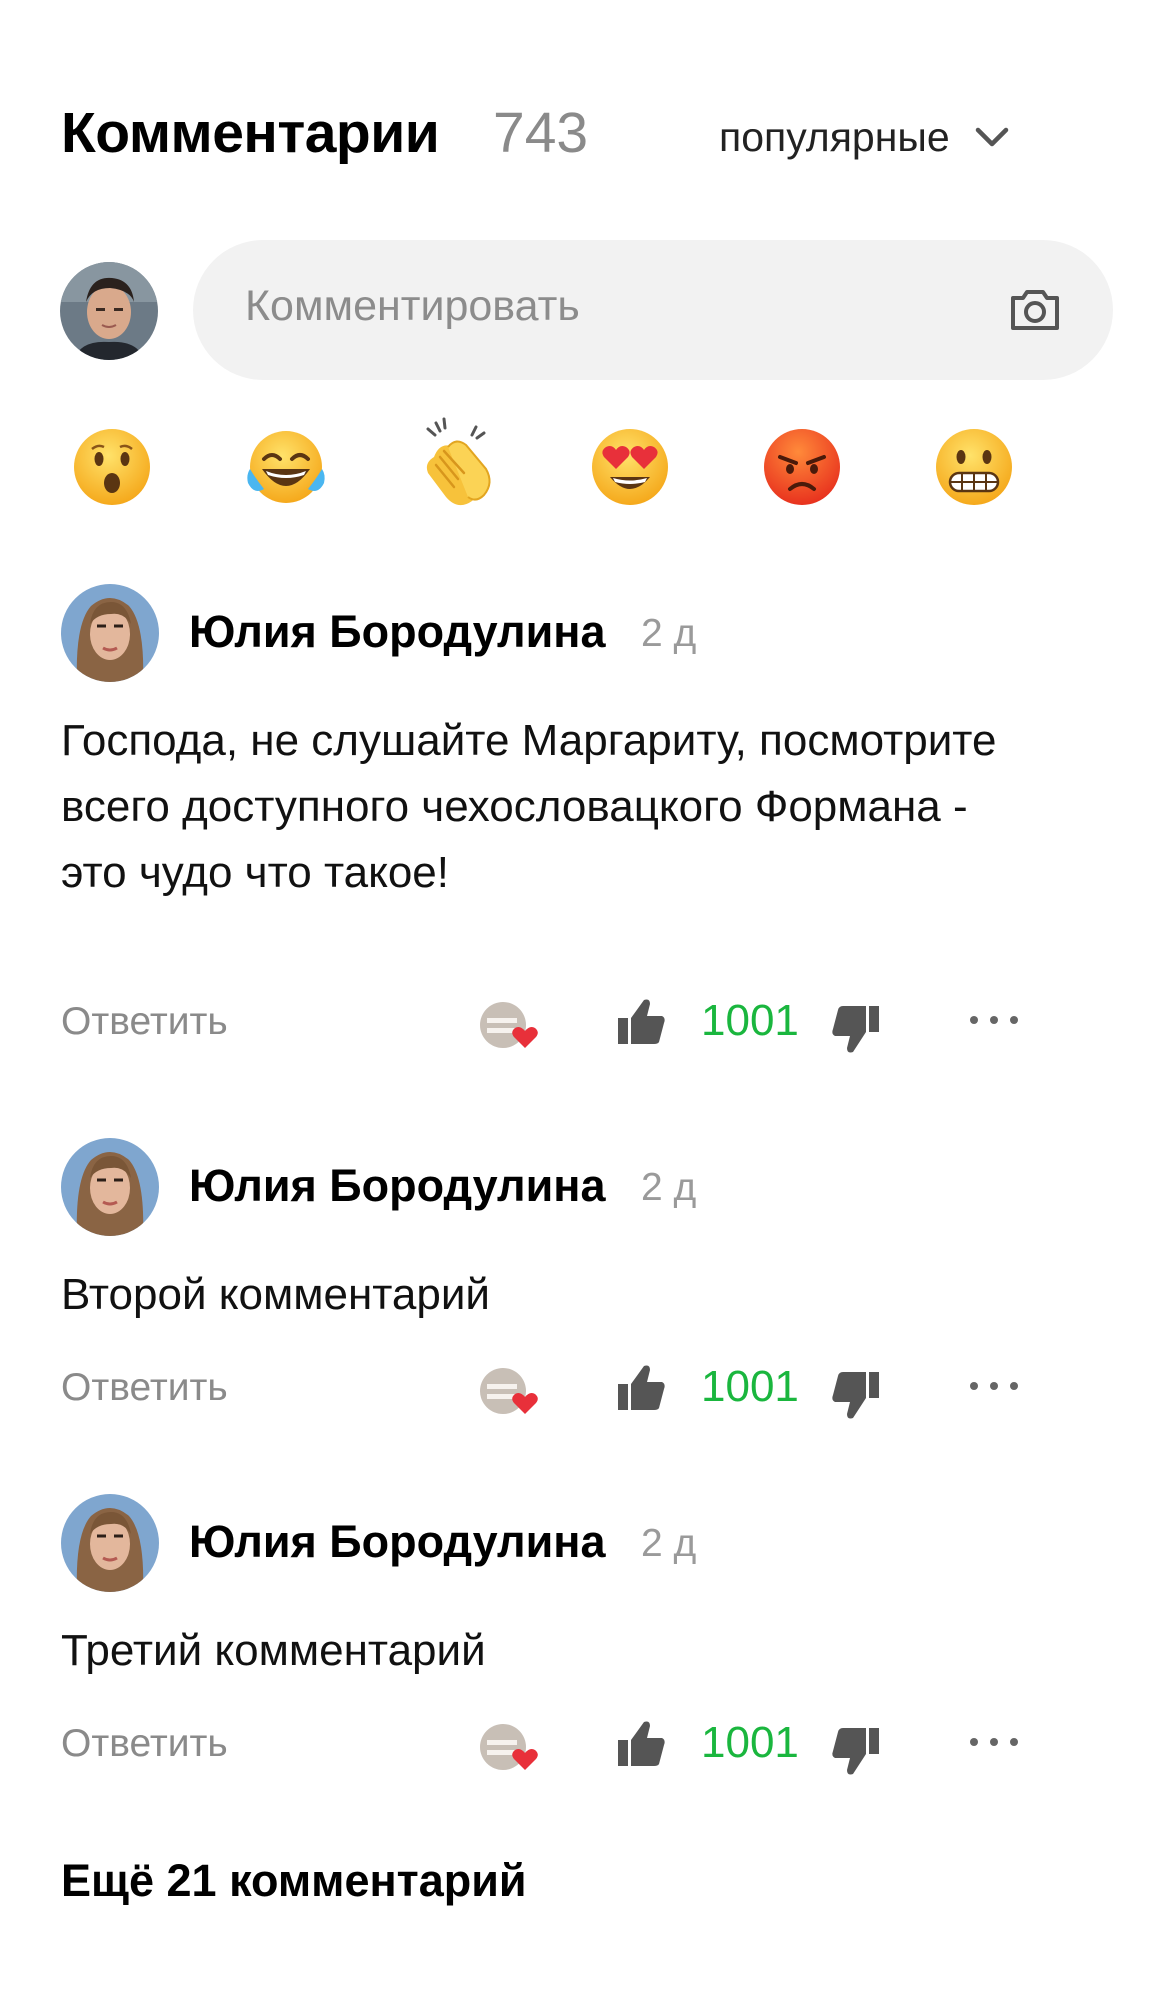 The width and height of the screenshot is (1170, 2001). What do you see at coordinates (273, 1650) in the screenshot?
I see `comment-text: Третий комментарий` at bounding box center [273, 1650].